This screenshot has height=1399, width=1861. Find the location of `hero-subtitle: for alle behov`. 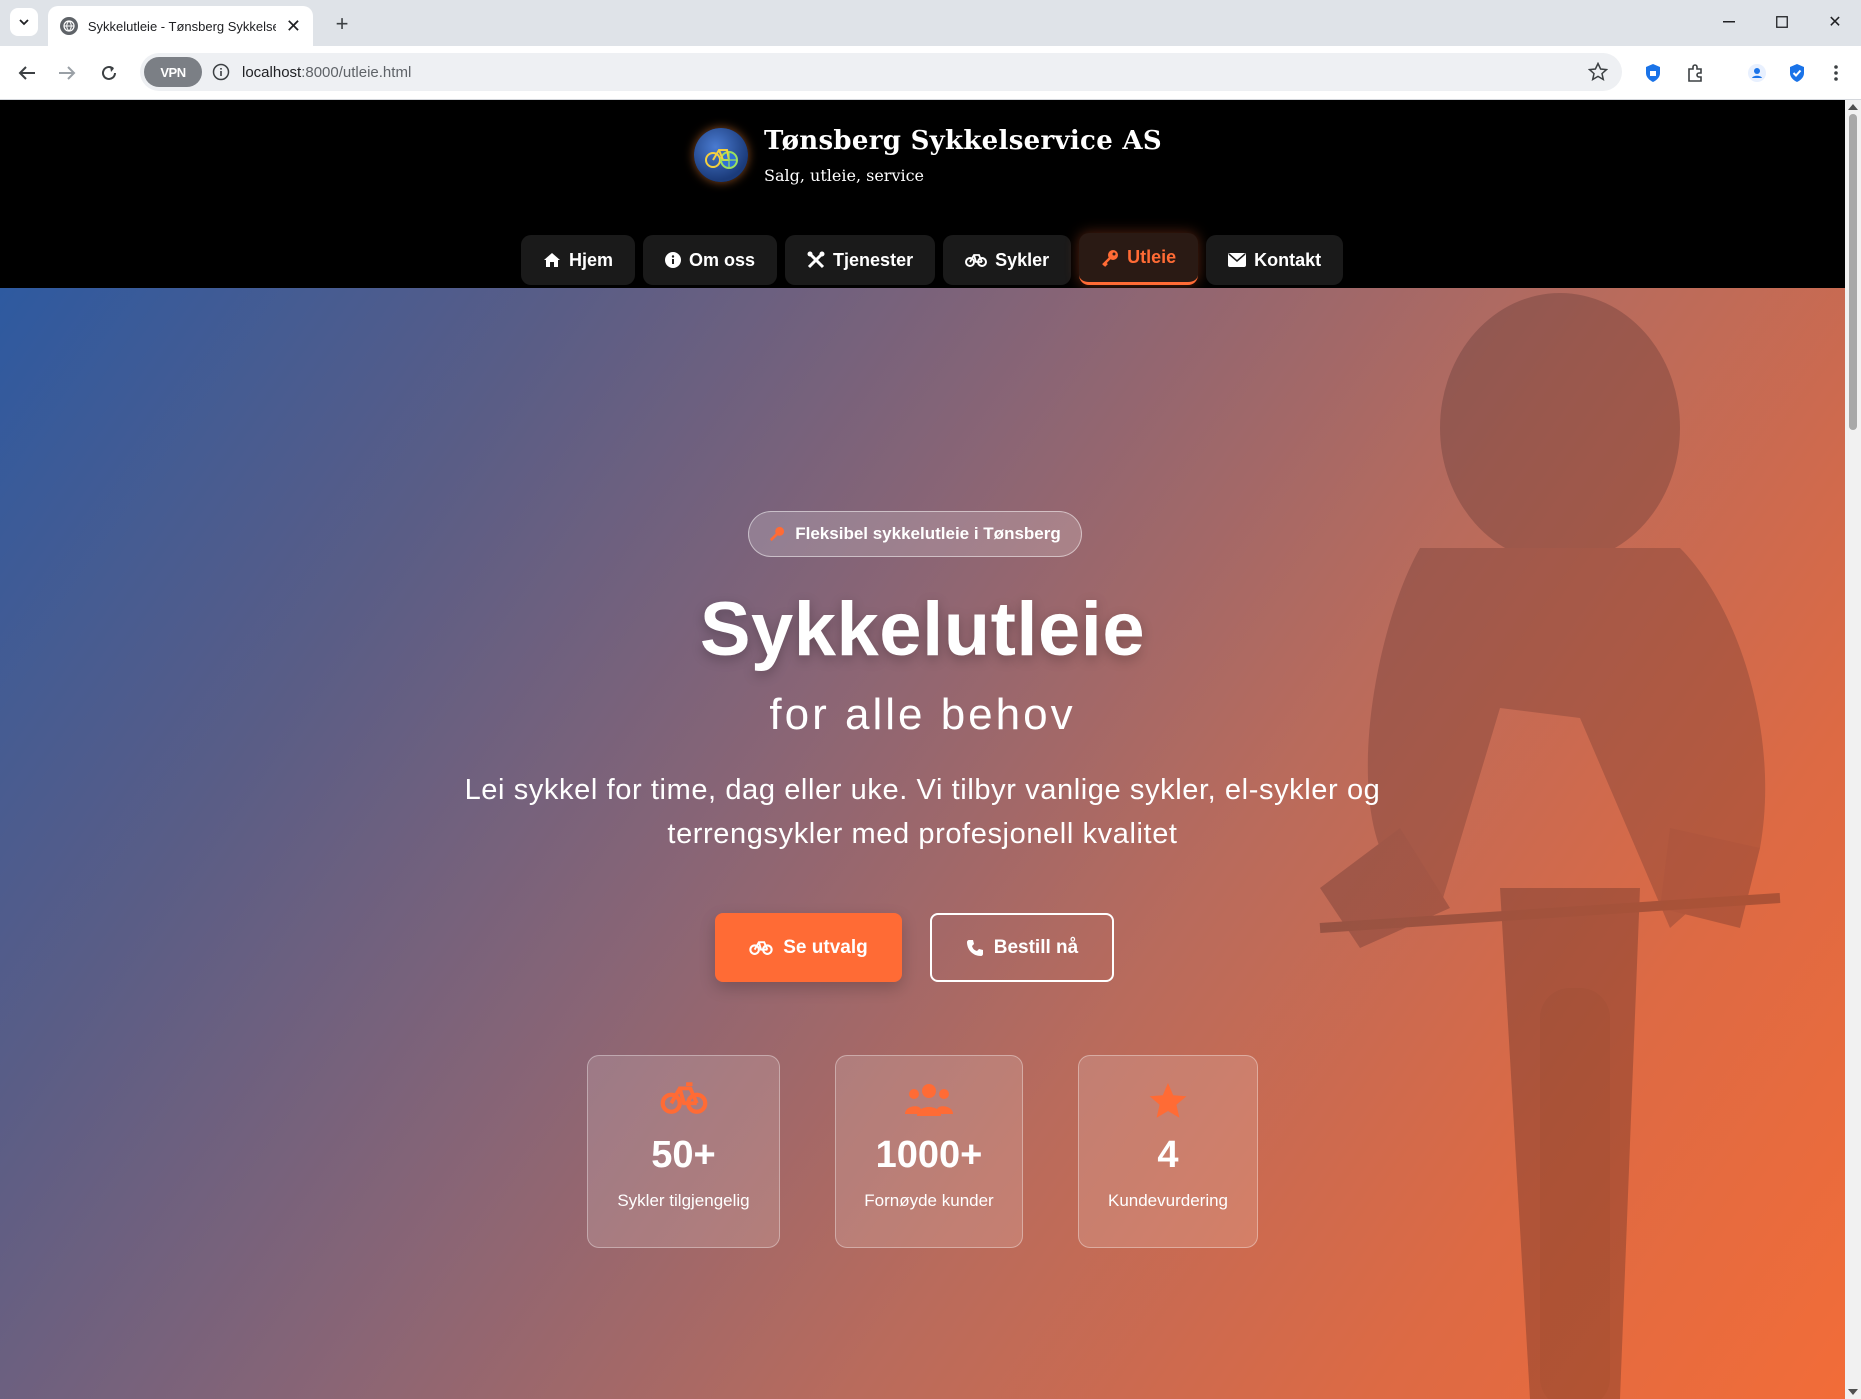

hero-subtitle: for alle behov is located at coordinates (922, 714).